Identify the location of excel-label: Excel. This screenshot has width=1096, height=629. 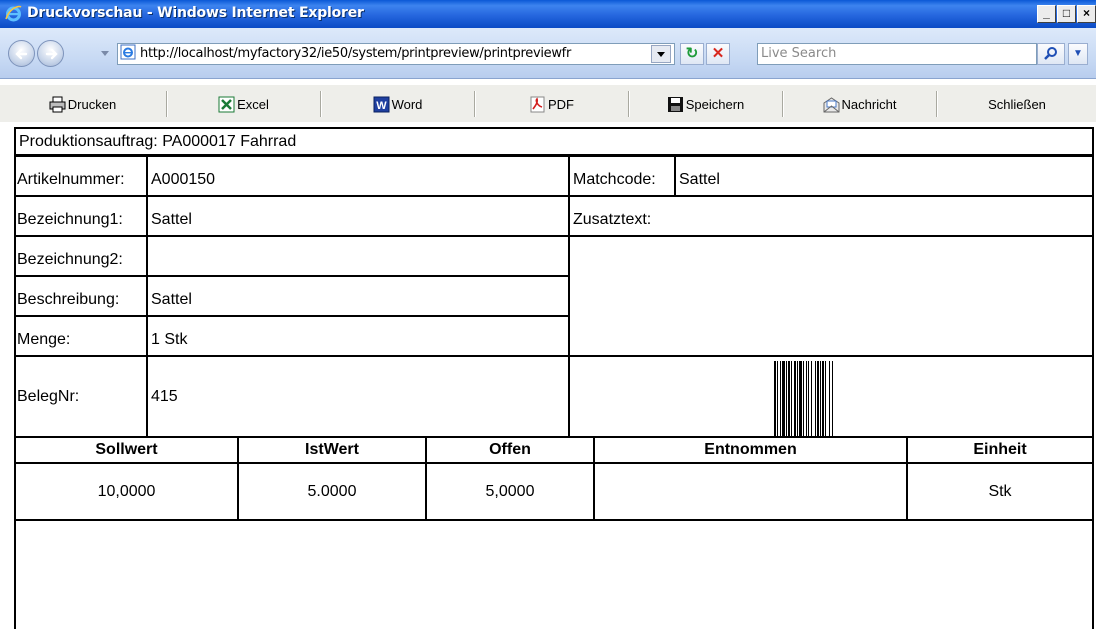
(253, 104).